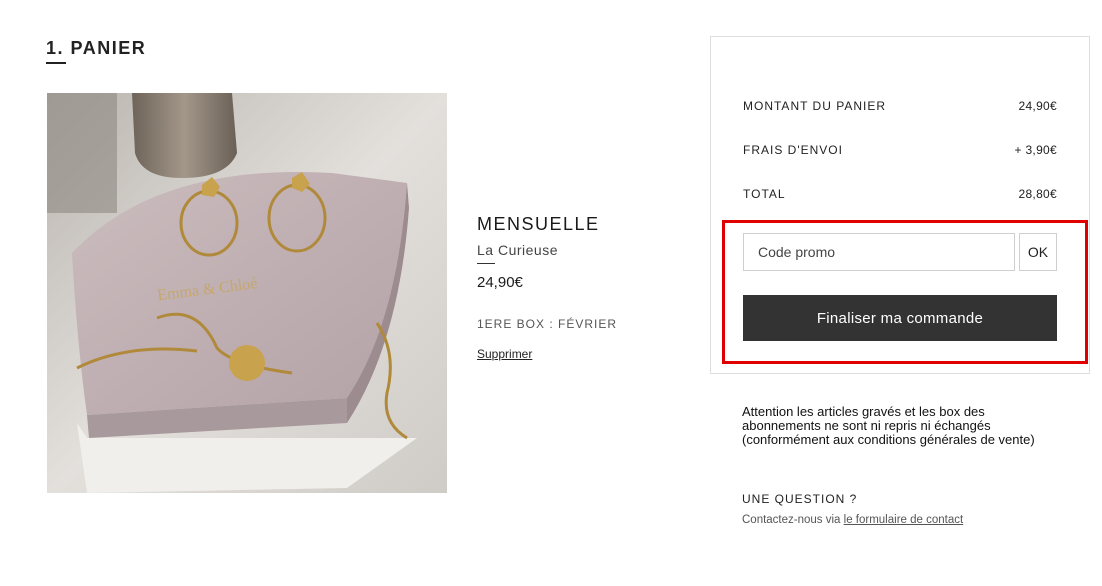  I want to click on summary-value: 28,80€, so click(1037, 194).